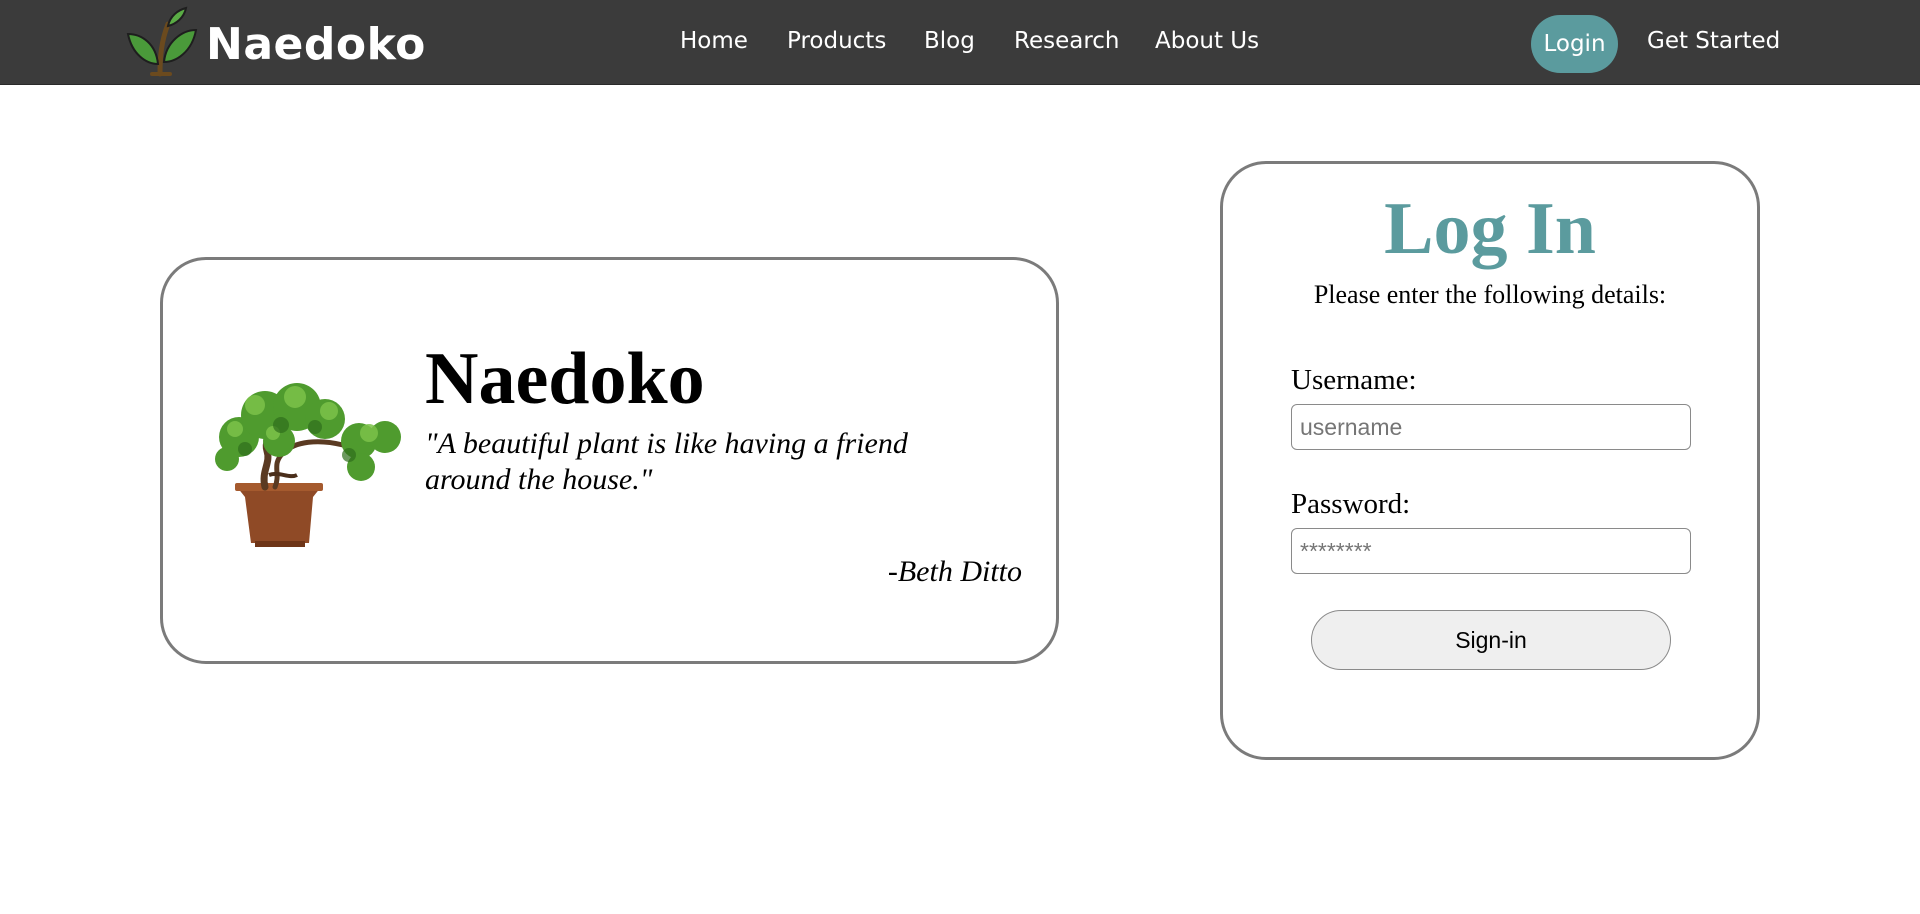 The image size is (1920, 914). I want to click on login-title: Log In, so click(1490, 229).